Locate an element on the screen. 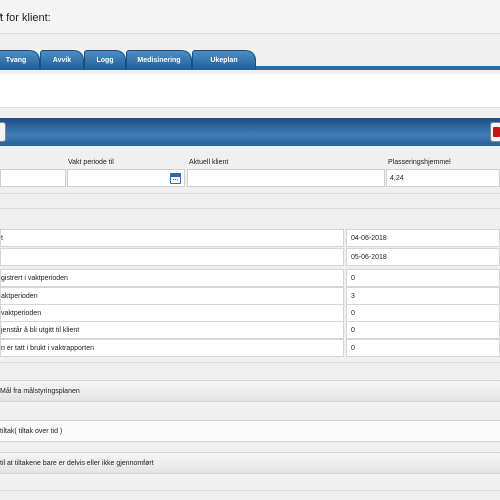 This screenshot has width=500, height=500. vakt-periode-til-label: Vakt periode til is located at coordinates (91, 162).